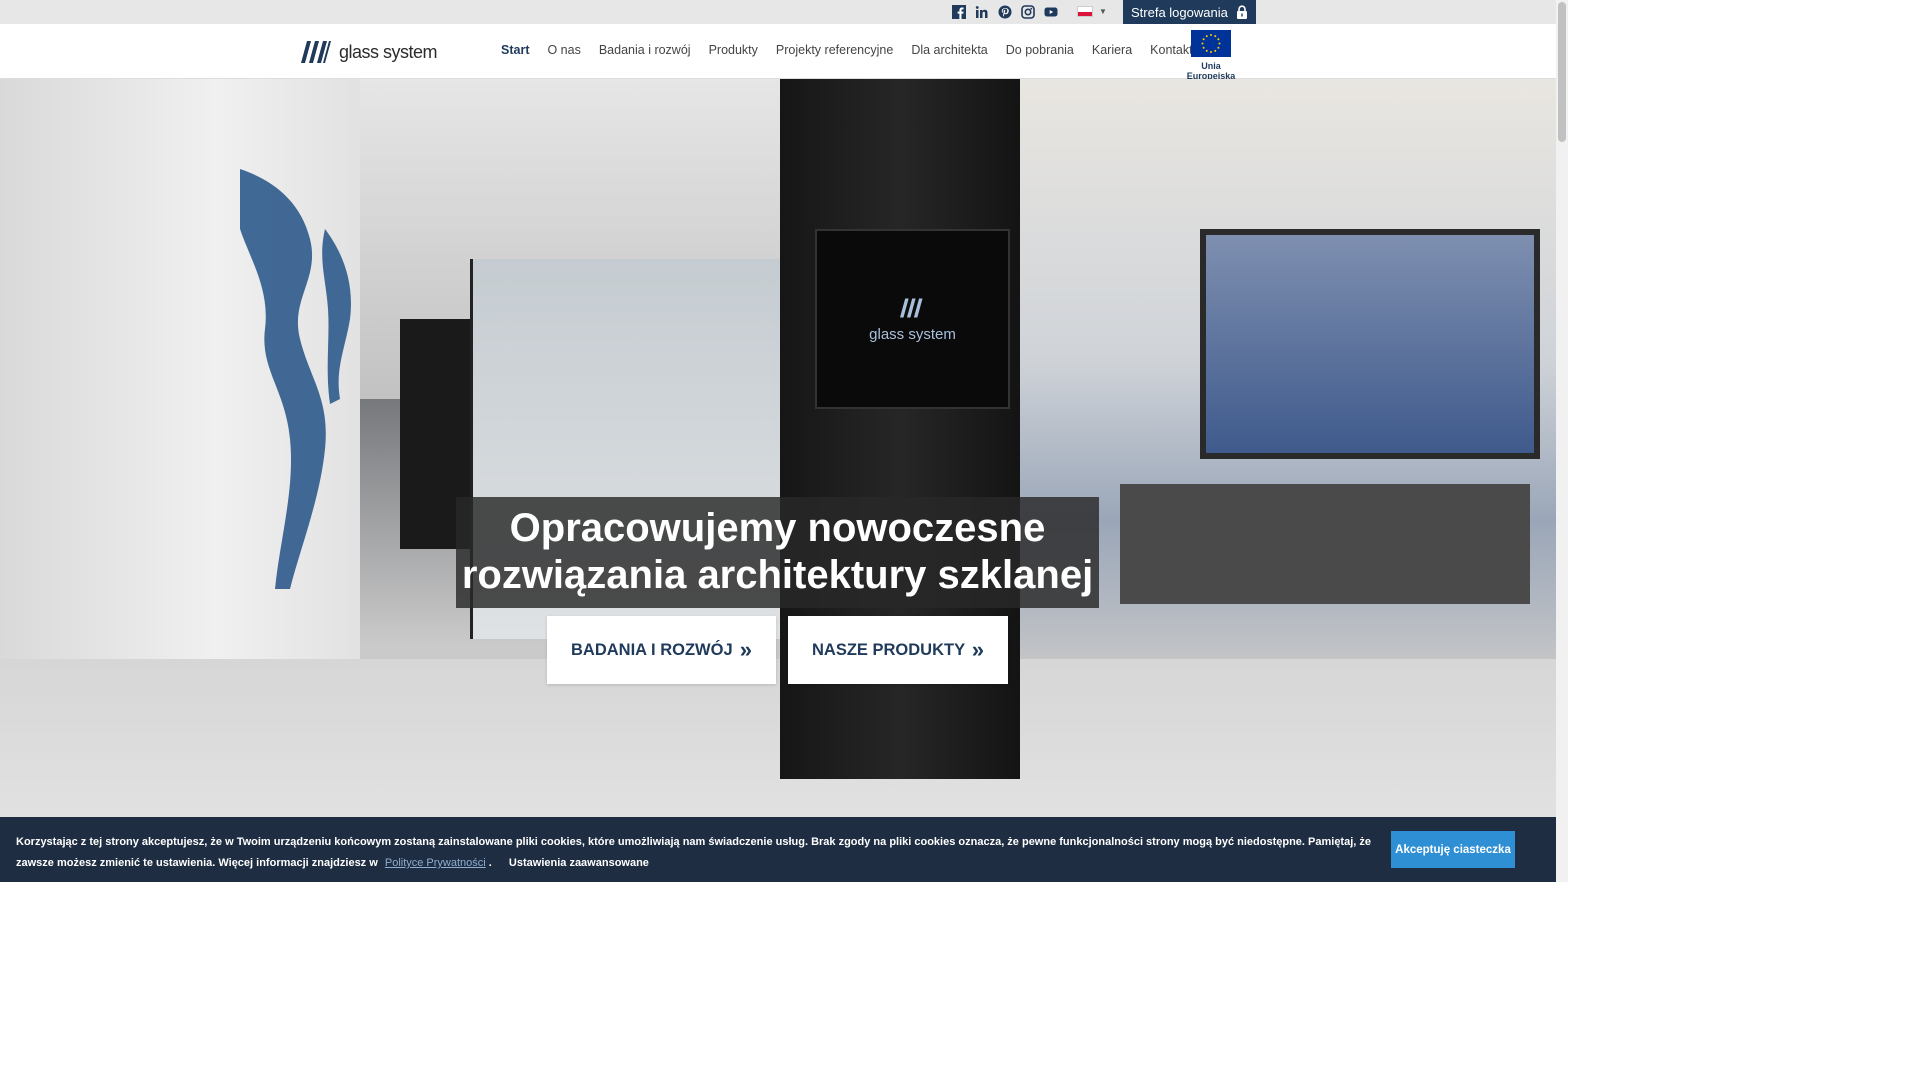 This screenshot has width=1920, height=1080. I want to click on eu-badge: Unia Europejska, so click(1211, 55).